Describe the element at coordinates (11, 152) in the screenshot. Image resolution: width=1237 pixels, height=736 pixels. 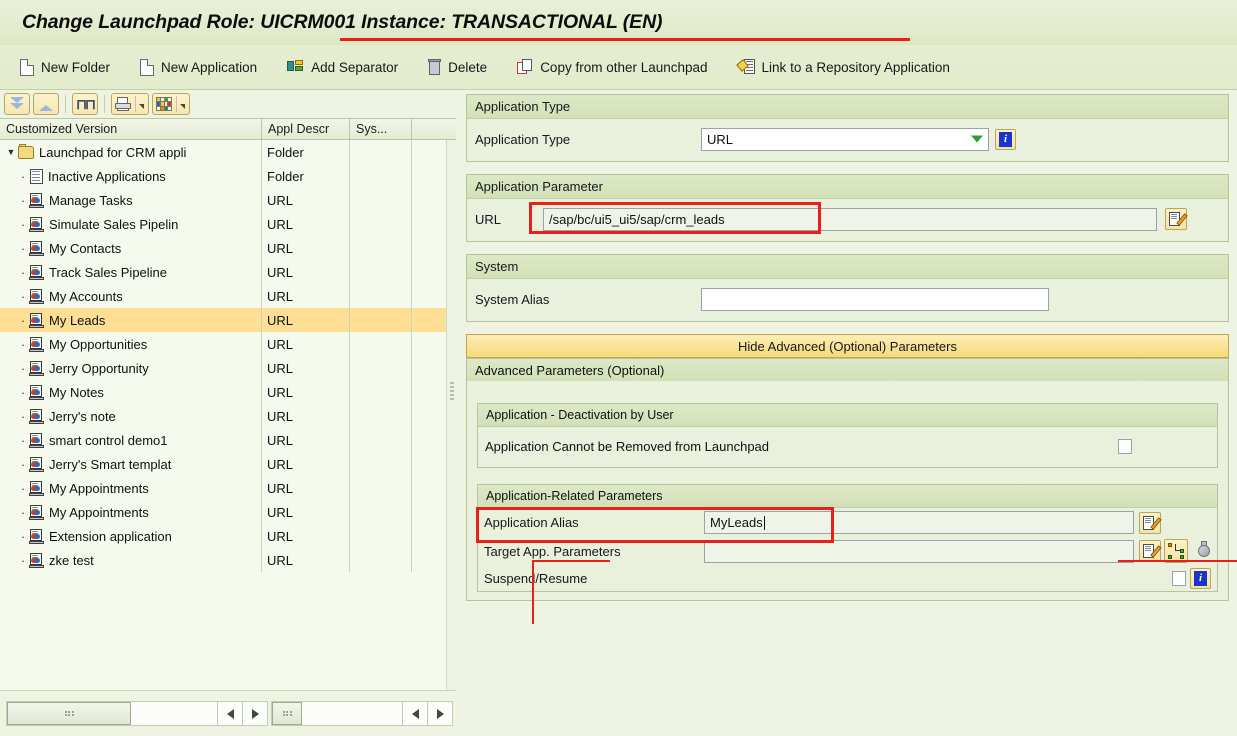
I see `expand-collapse-toggle-icon: ▼` at that location.